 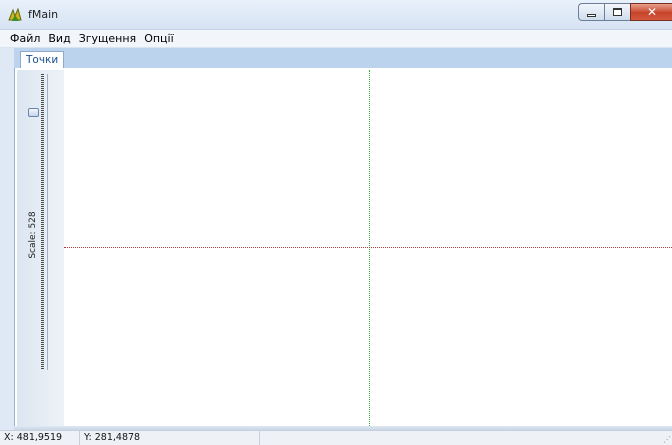 I want to click on close-button: ✕, so click(x=651, y=12).